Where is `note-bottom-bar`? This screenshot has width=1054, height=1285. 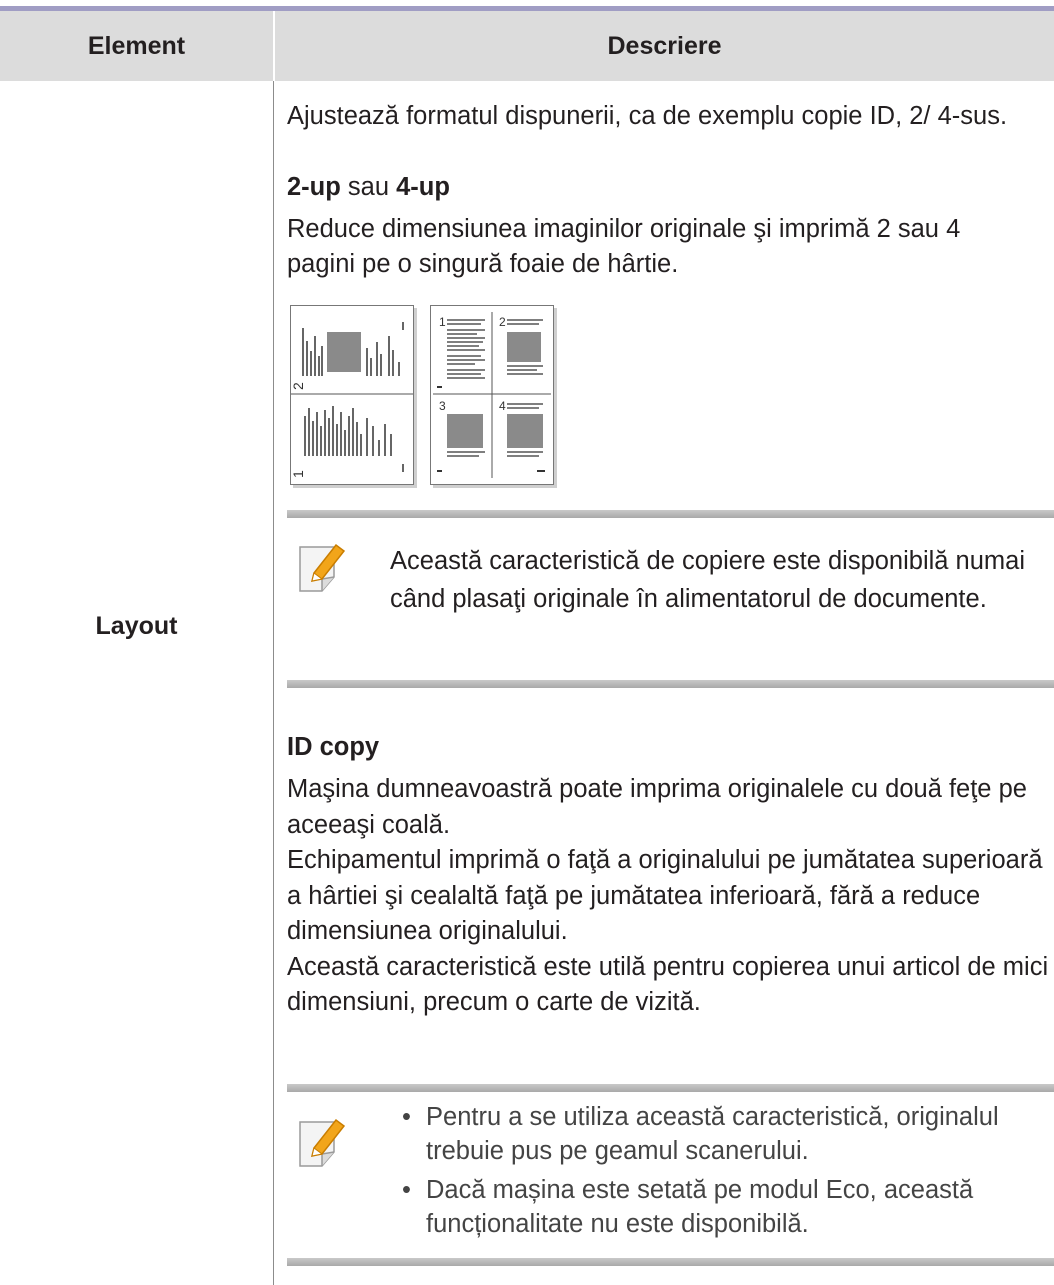 note-bottom-bar is located at coordinates (670, 684).